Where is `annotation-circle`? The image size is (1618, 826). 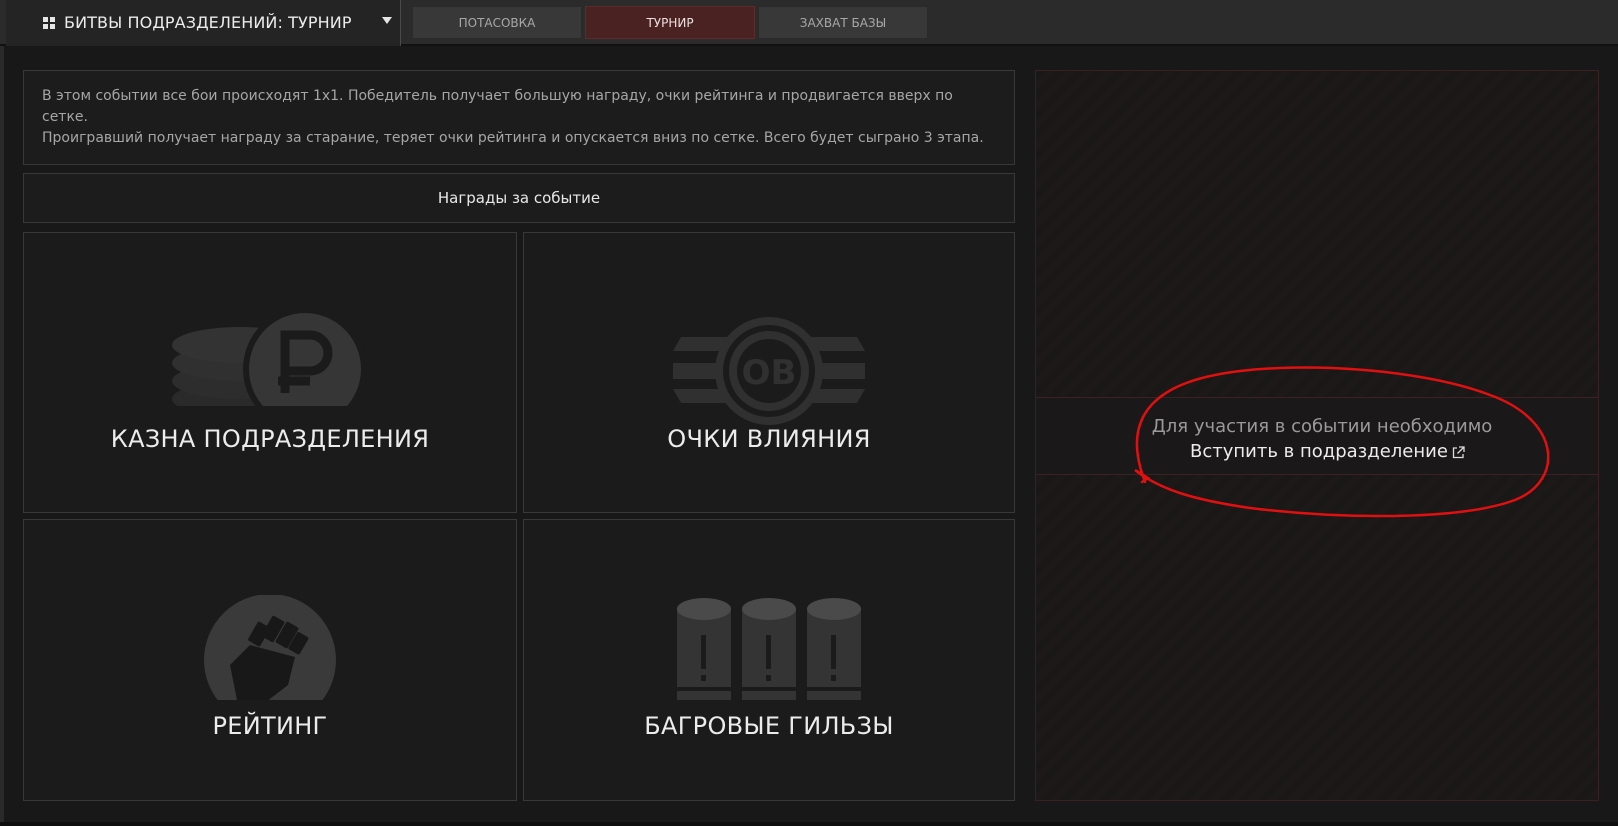
annotation-circle is located at coordinates (1342, 442).